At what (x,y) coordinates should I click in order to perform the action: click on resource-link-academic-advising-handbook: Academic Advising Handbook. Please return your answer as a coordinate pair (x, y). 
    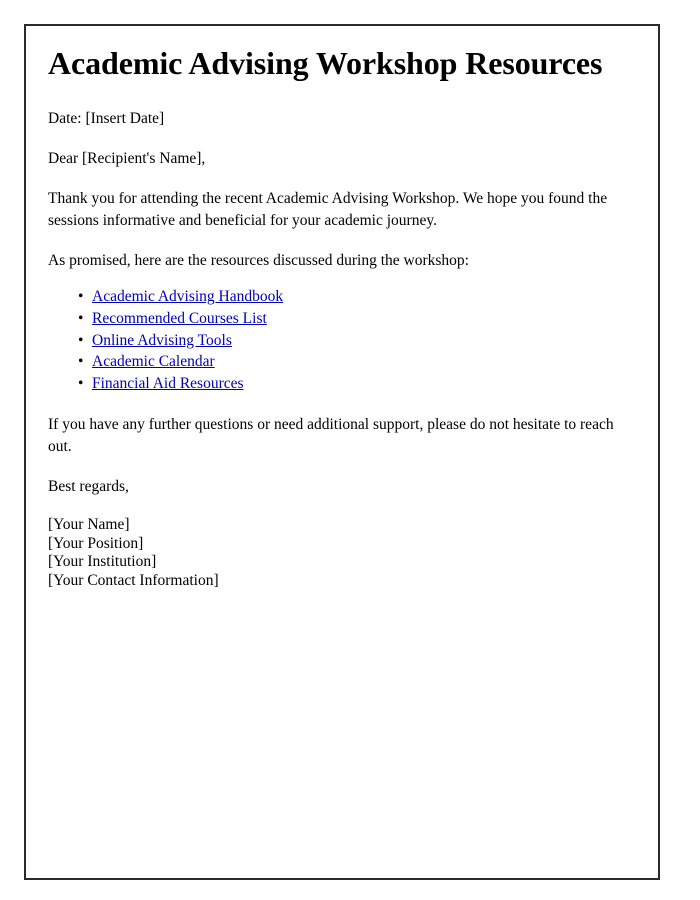
    Looking at the image, I should click on (187, 296).